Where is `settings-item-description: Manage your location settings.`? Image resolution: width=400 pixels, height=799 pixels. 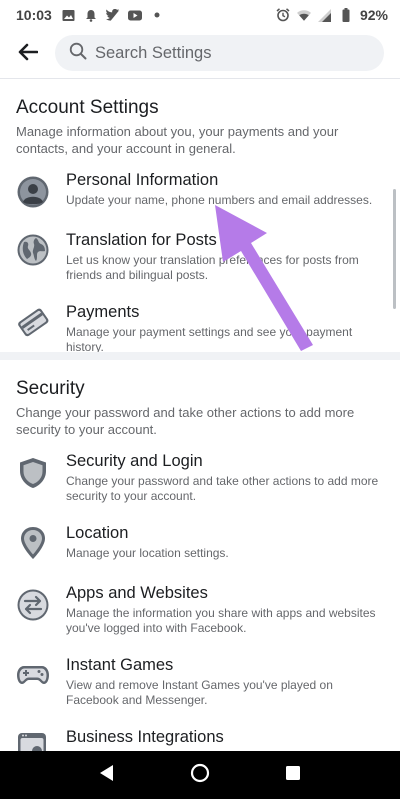 settings-item-description: Manage your location settings. is located at coordinates (147, 553).